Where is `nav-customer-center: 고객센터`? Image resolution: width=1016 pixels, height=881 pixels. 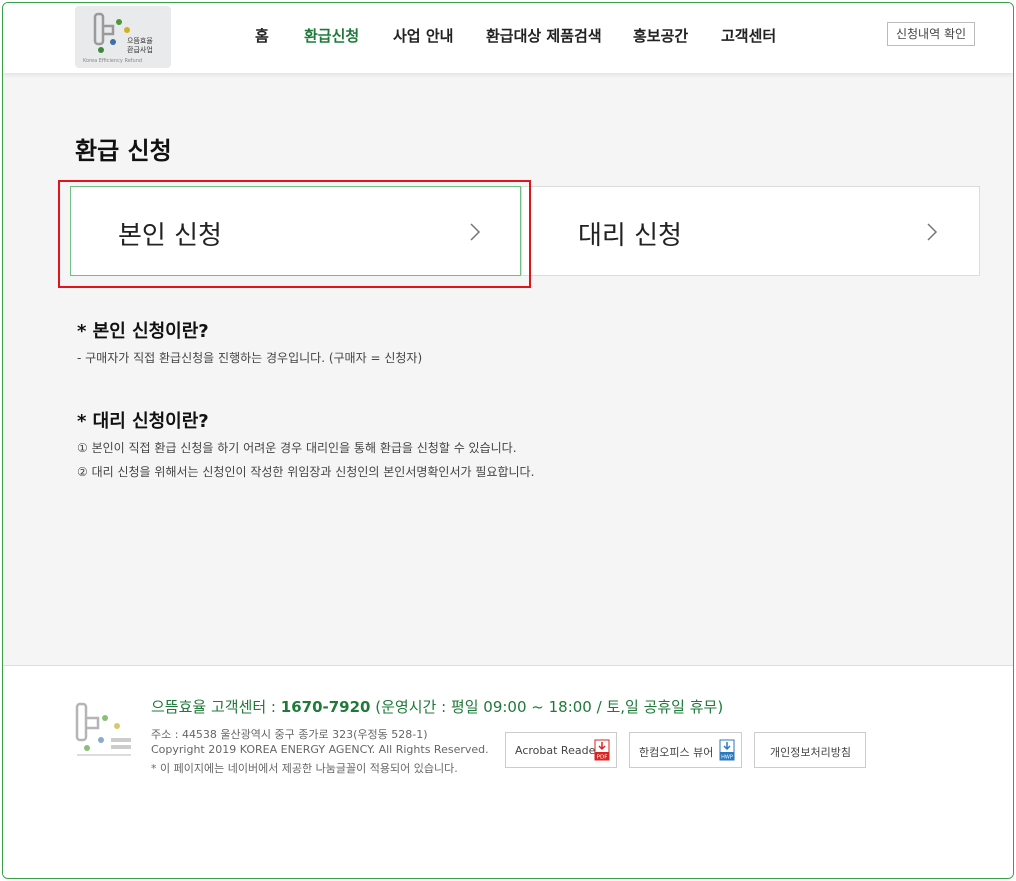
nav-customer-center: 고객센터 is located at coordinates (748, 35).